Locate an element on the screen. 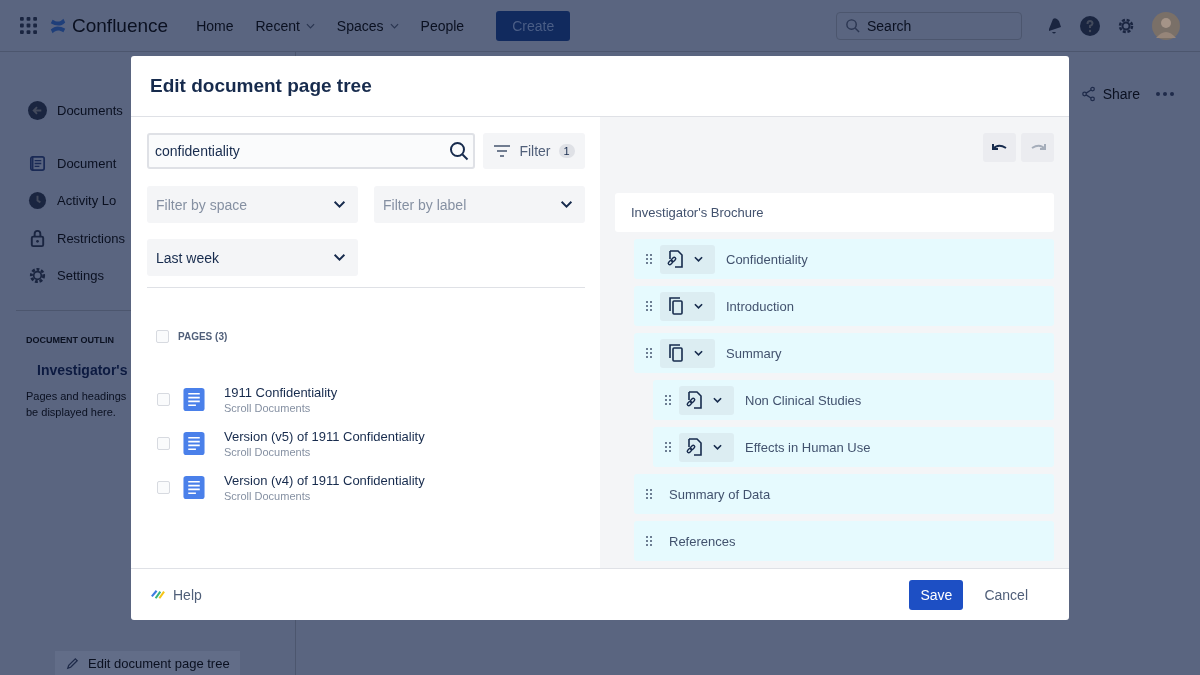 The width and height of the screenshot is (1200, 675). tree-node: Non Clinical Studies is located at coordinates (853, 400).